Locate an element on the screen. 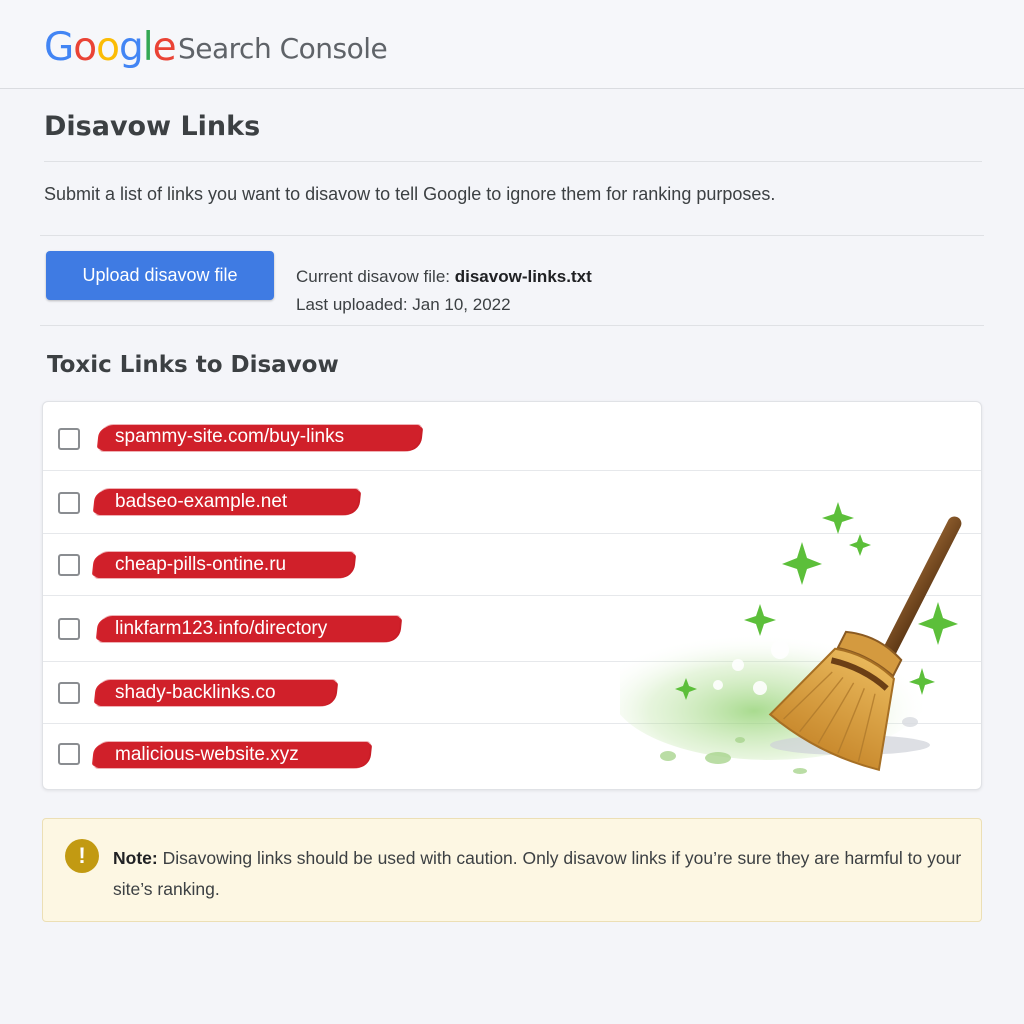  last-uploaded: Last uploaded: Jan 10, 2022 is located at coordinates (403, 304).